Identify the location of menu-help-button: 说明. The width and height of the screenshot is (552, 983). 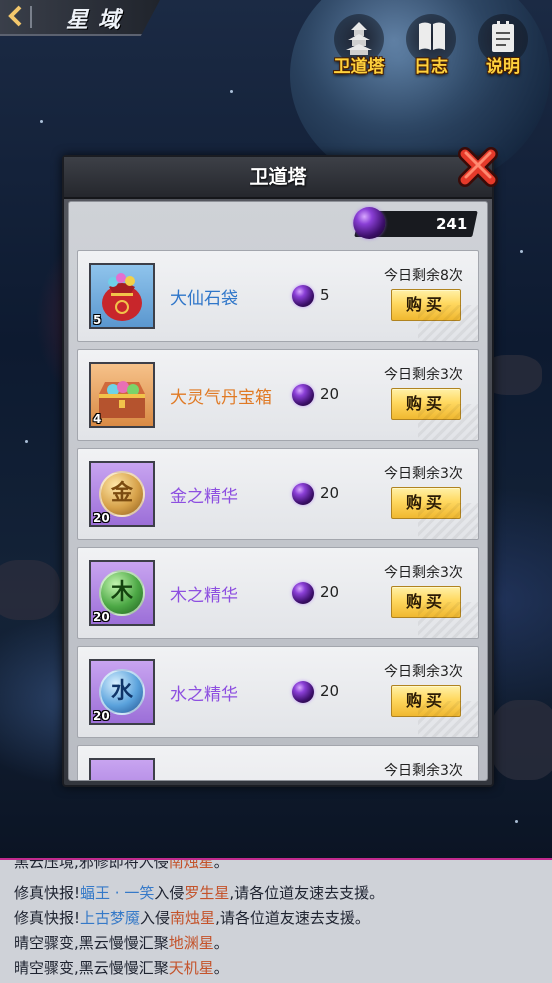
(503, 49).